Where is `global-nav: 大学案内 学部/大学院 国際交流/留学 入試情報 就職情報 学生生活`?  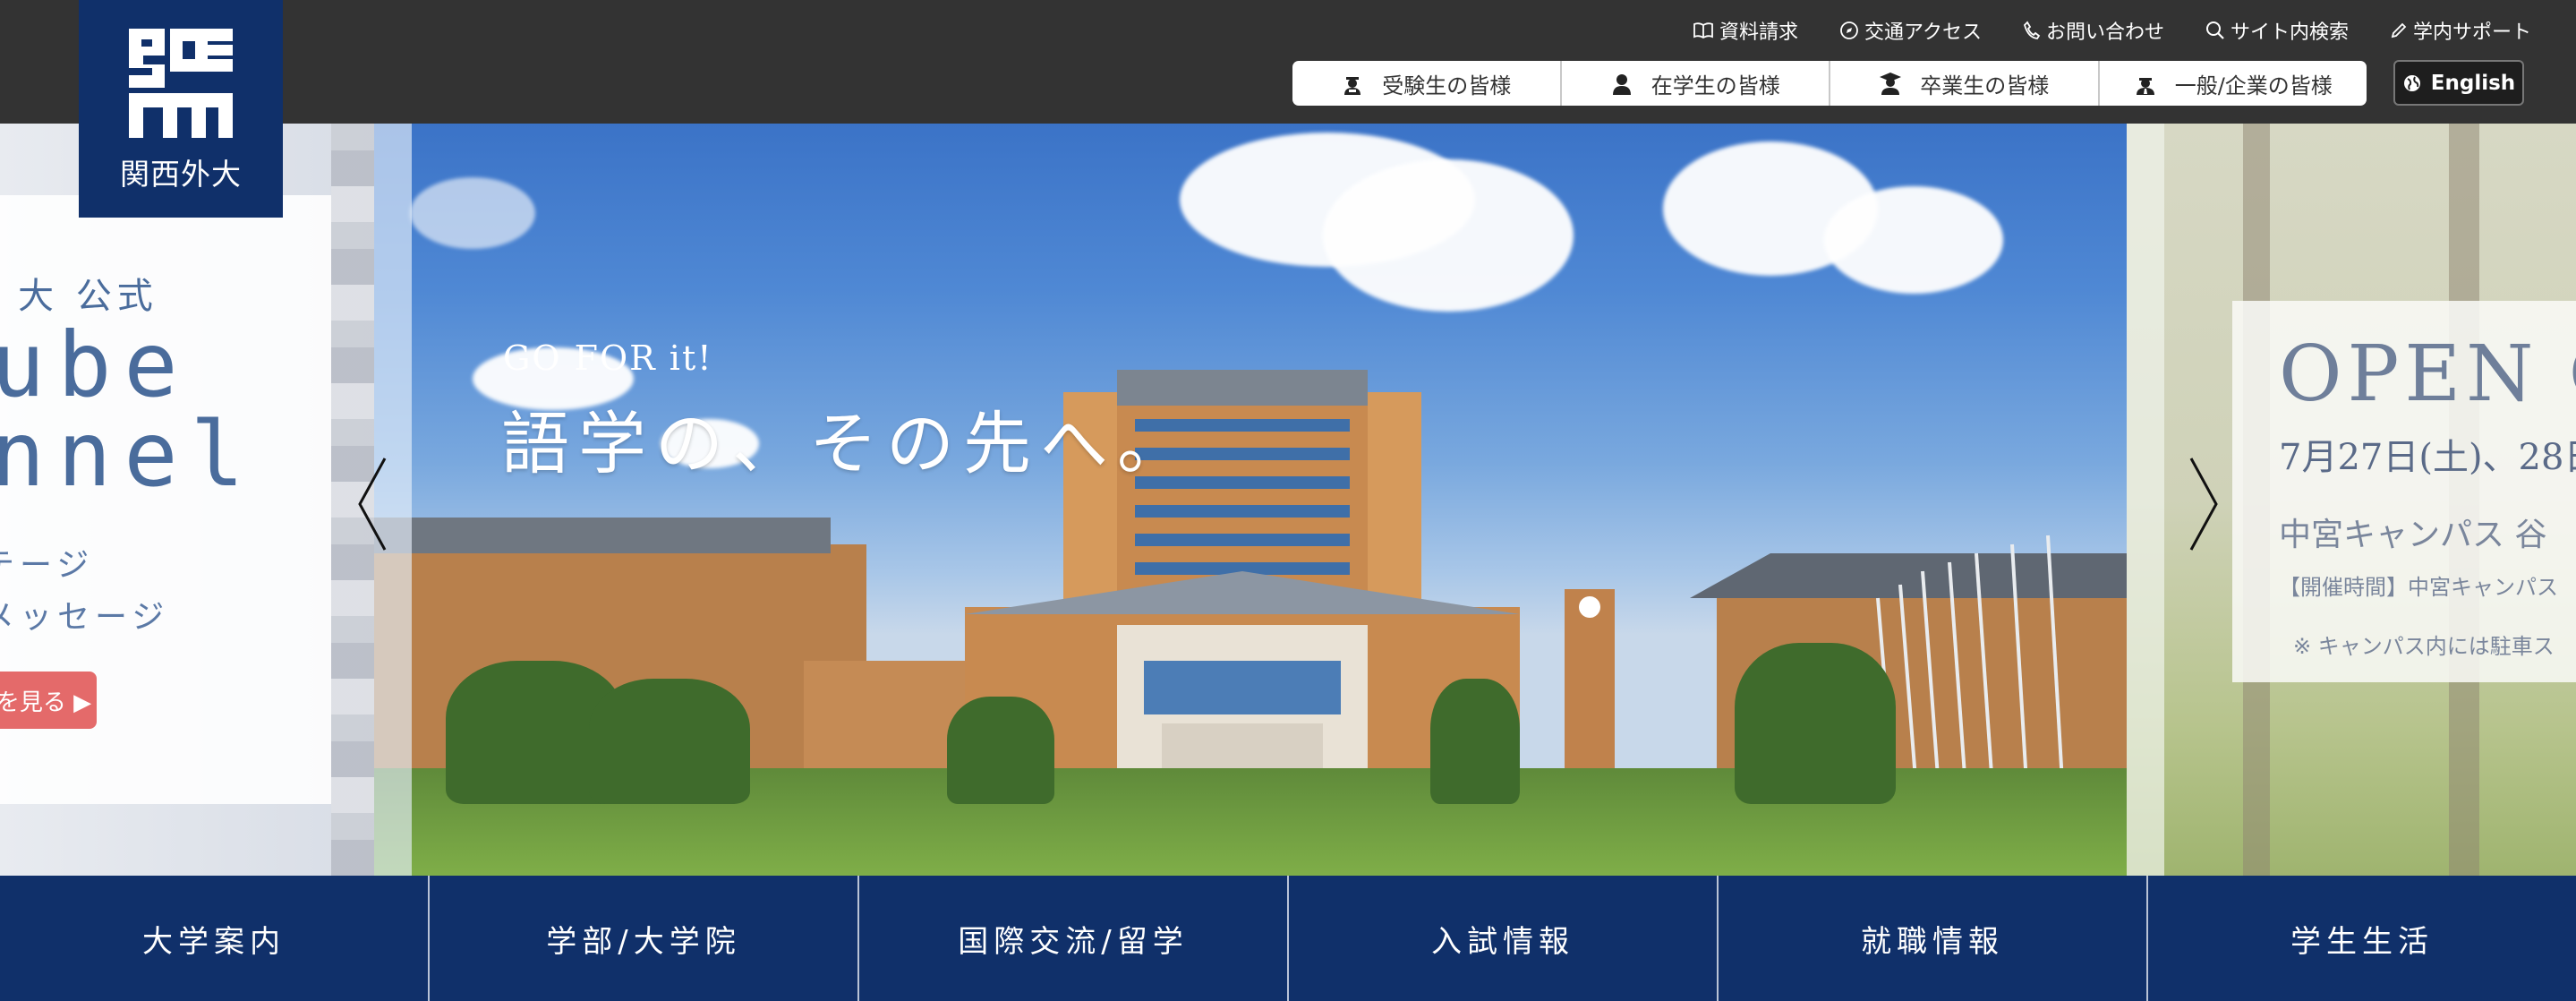
global-nav: 大学案内 学部/大学院 国際交流/留学 入試情報 就職情報 学生生活 is located at coordinates (1288, 938).